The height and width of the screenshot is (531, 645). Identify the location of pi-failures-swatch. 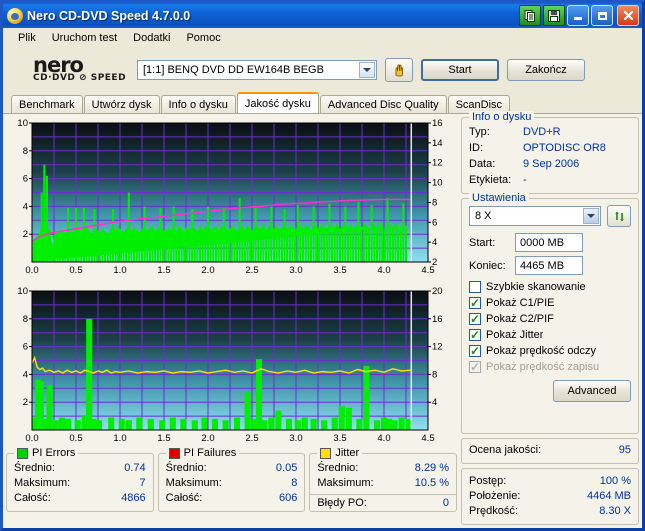
(174, 453).